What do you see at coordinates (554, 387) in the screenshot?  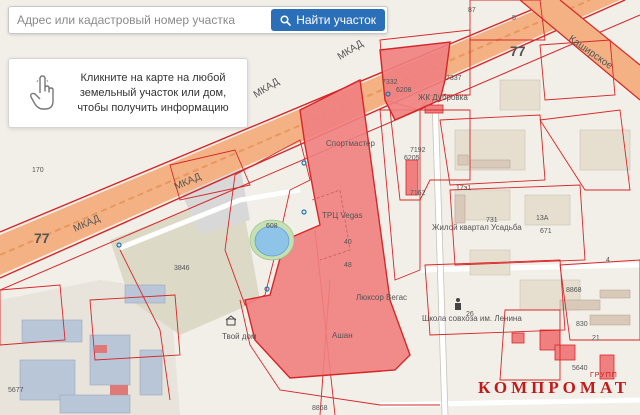 I see `kompromat-watermark: КОМПРОМАТ` at bounding box center [554, 387].